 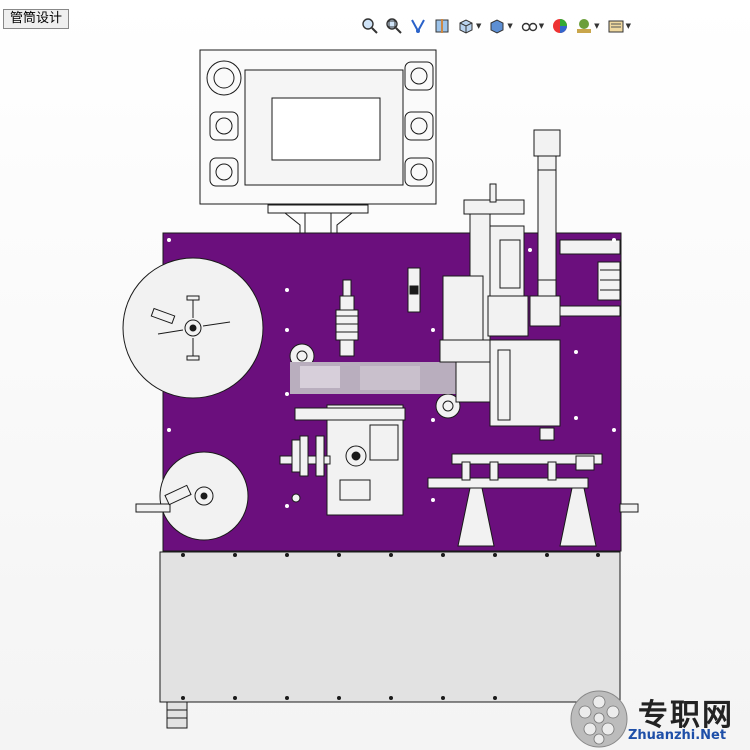 What do you see at coordinates (192, 496) in the screenshot?
I see `small-reel` at bounding box center [192, 496].